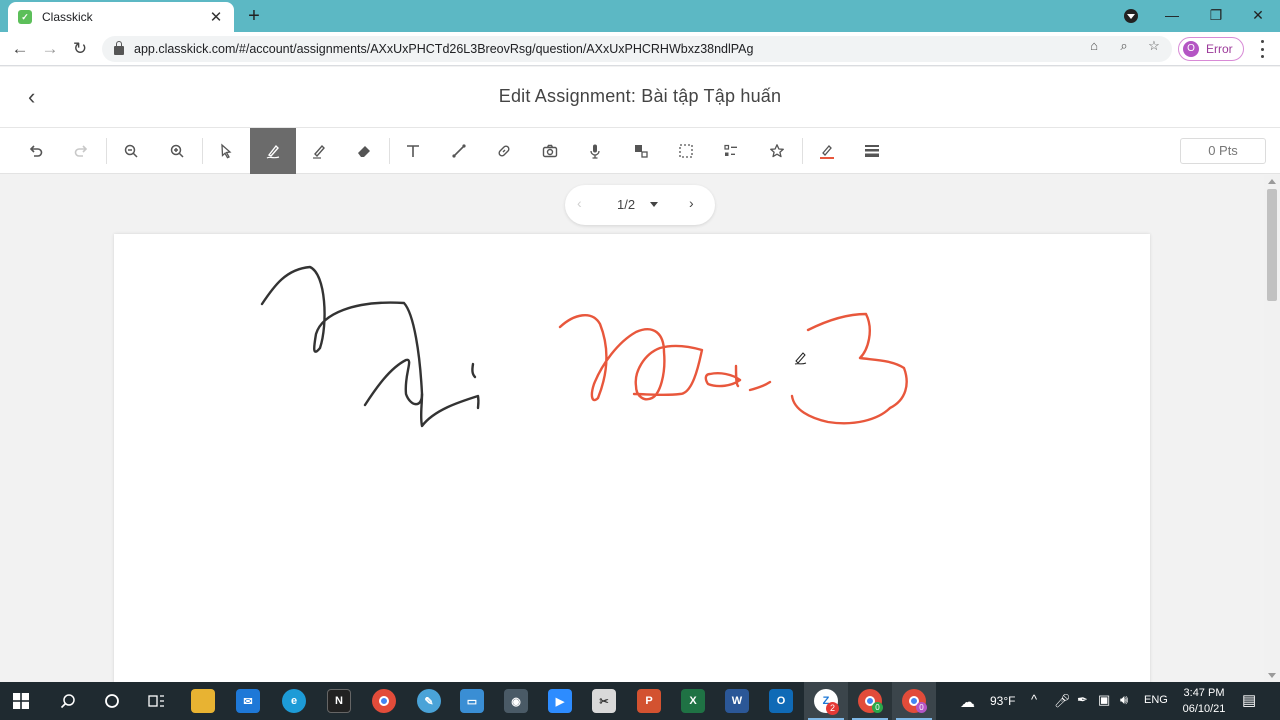 This screenshot has width=1280, height=720. Describe the element at coordinates (25, 17) in the screenshot. I see `classkick-favicon-icon: ✓` at that location.